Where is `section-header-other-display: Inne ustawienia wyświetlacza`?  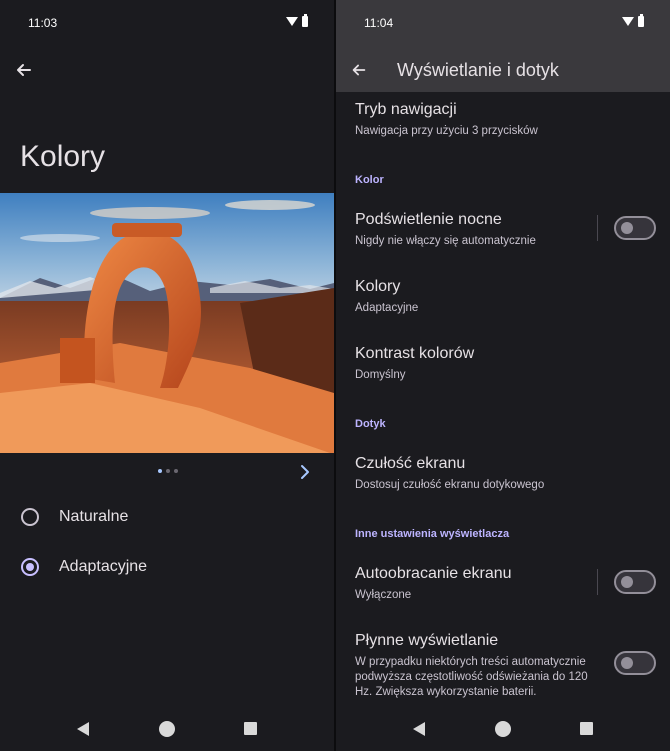
section-header-other-display: Inne ustawienia wyświetlacza is located at coordinates (432, 534).